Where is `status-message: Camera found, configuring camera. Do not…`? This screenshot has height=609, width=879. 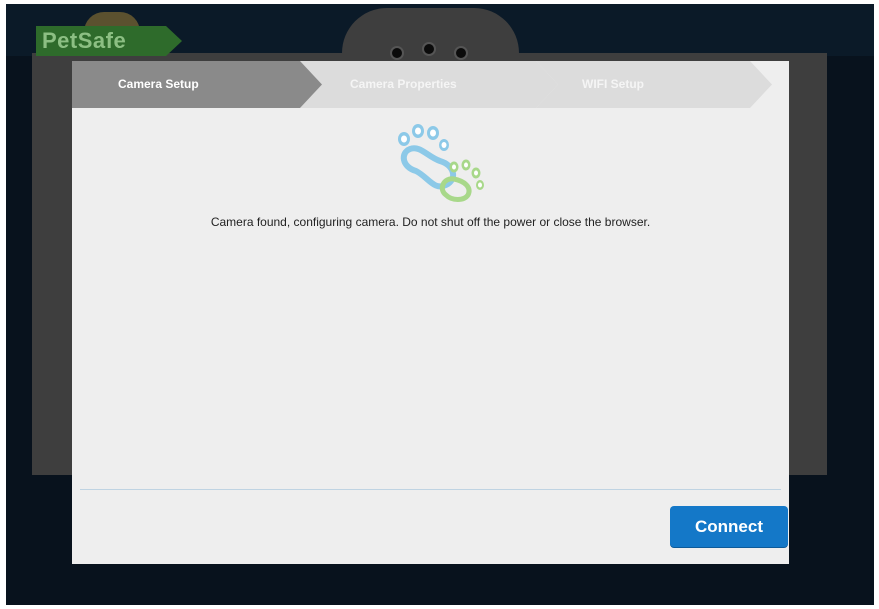 status-message: Camera found, configuring camera. Do not… is located at coordinates (430, 222).